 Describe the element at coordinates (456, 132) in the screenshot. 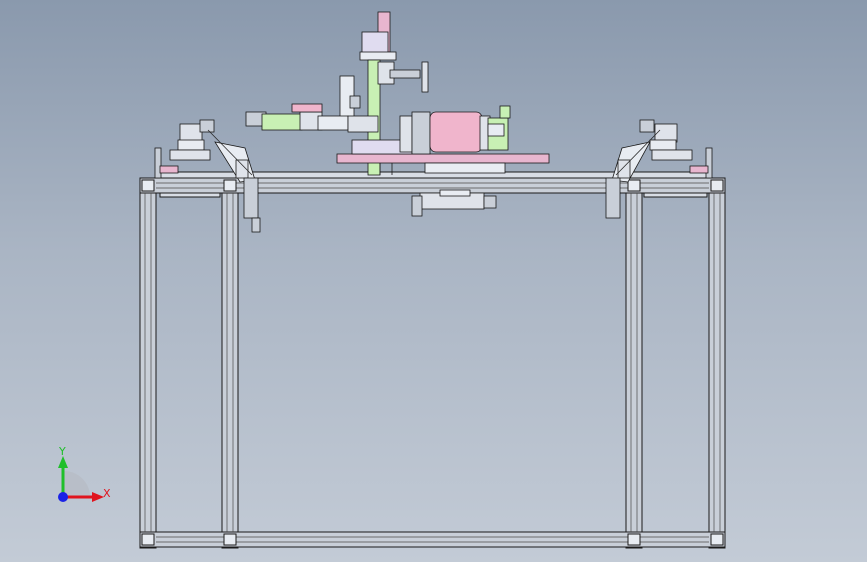

I see `motor-body` at that location.